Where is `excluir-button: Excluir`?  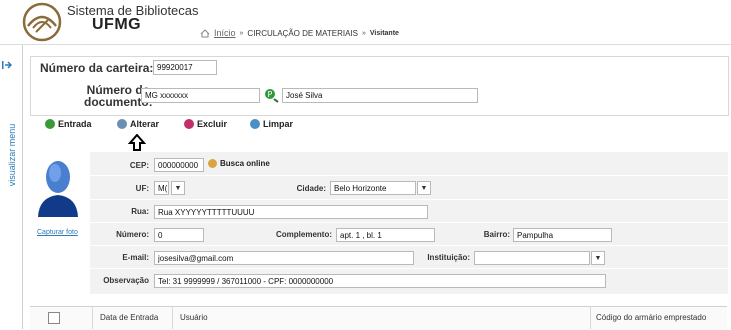
excluir-button: Excluir is located at coordinates (205, 124).